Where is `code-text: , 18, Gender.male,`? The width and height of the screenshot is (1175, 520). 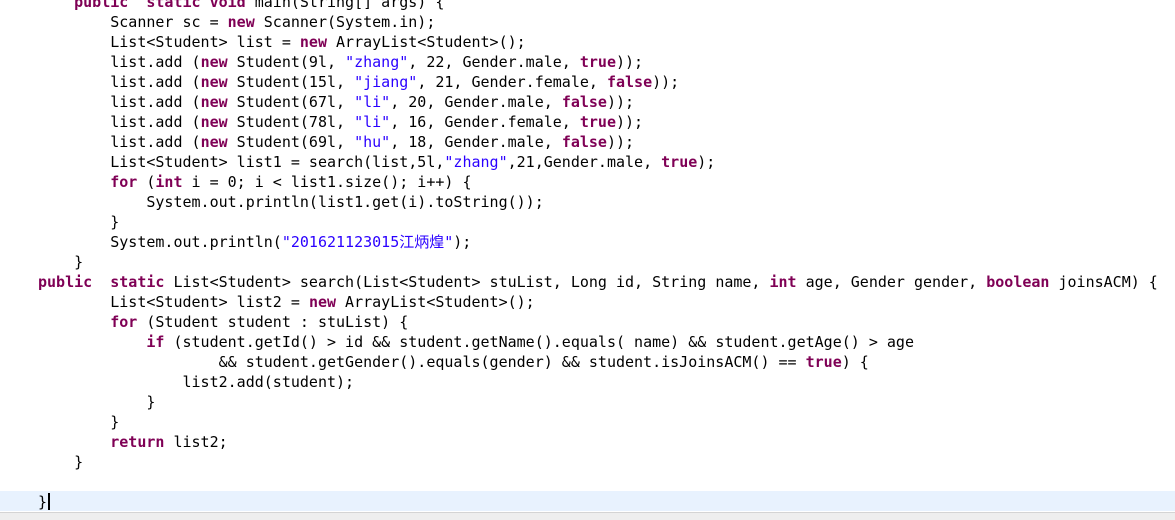
code-text: , 18, Gender.male, is located at coordinates (476, 142).